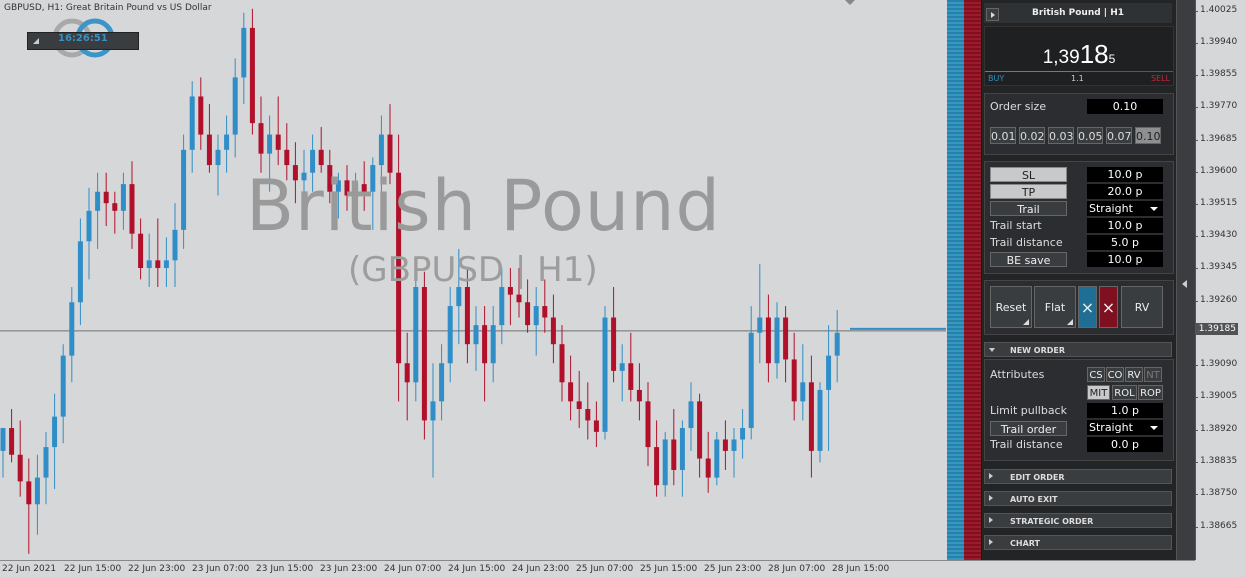 This screenshot has width=1245, height=577. Describe the element at coordinates (1078, 13) in the screenshot. I see `panel-header: British Pound | H1` at that location.